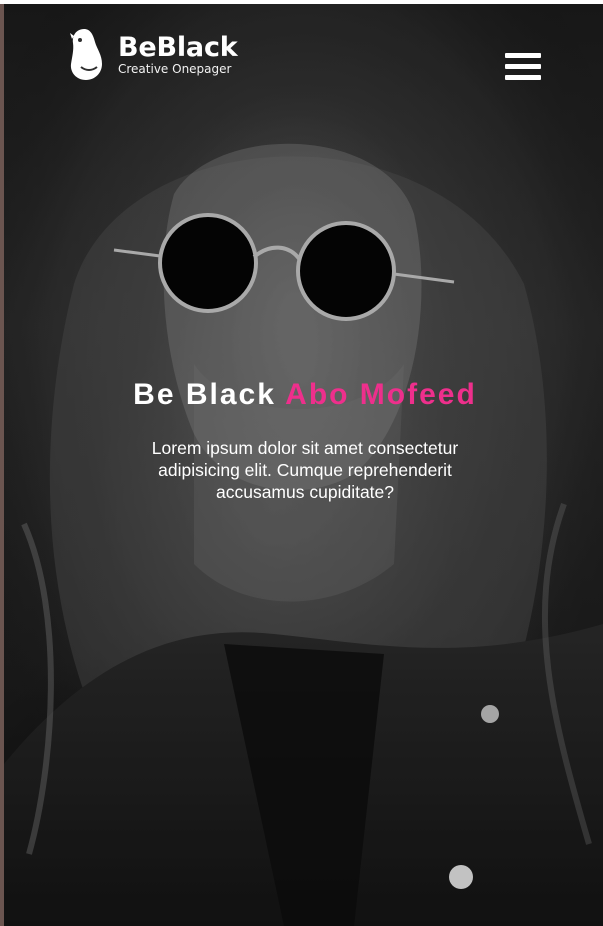 The height and width of the screenshot is (926, 603). I want to click on brand-name: BeBlack, so click(178, 47).